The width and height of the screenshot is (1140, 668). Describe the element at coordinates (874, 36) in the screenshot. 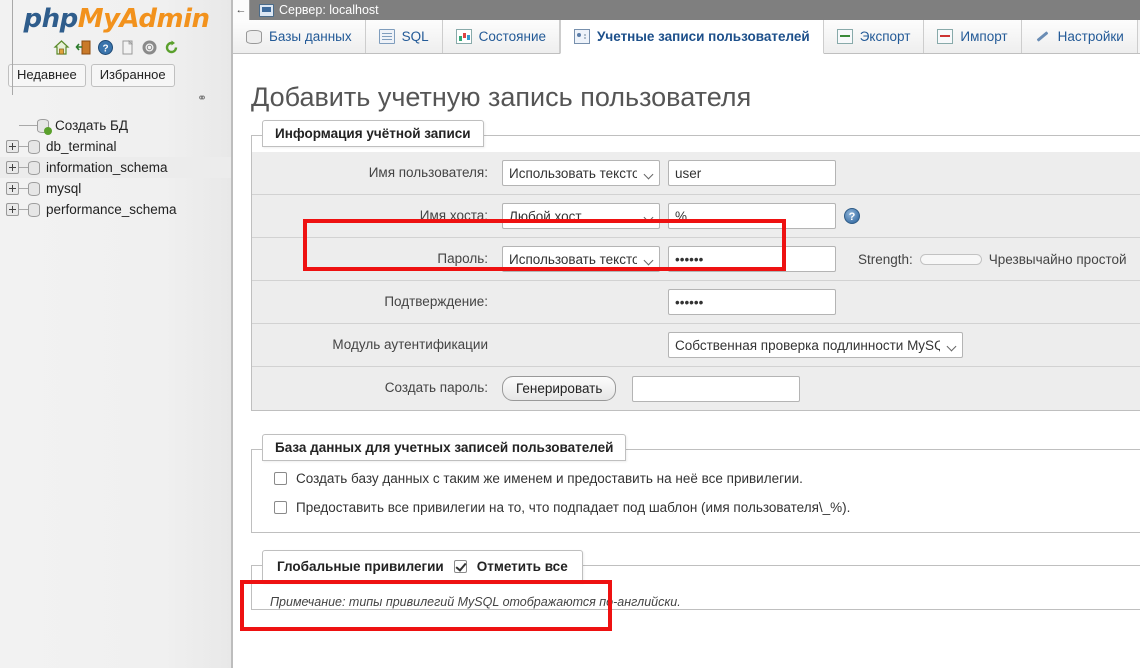

I see `tab-export: Экспорт` at that location.